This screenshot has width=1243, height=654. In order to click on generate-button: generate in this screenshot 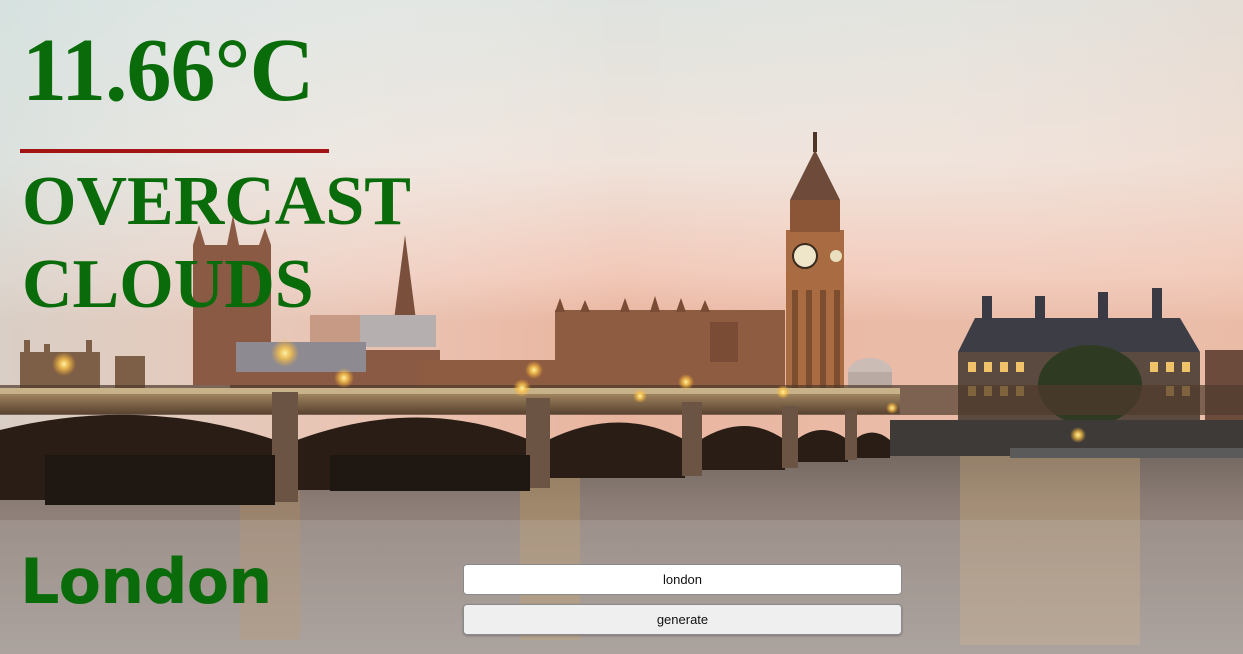, I will do `click(682, 619)`.